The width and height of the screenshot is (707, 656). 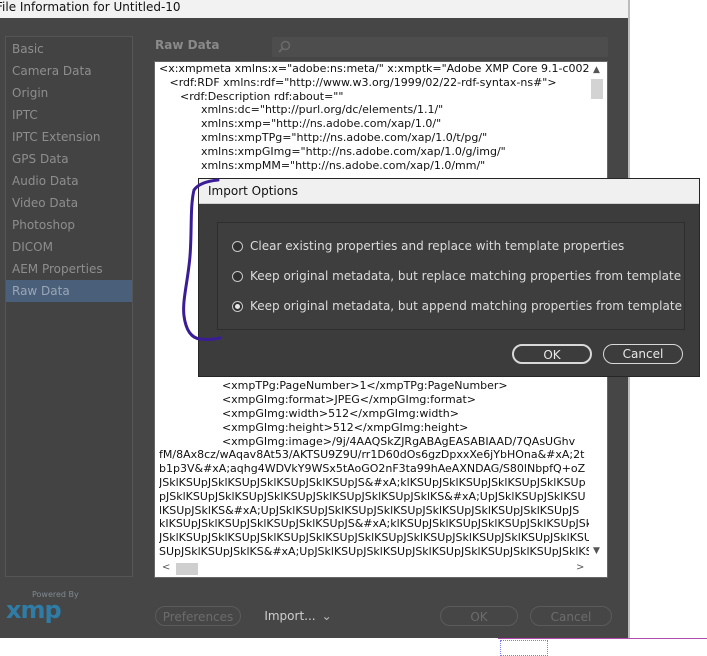 What do you see at coordinates (449, 191) in the screenshot?
I see `dialog-titlebar: Import Options` at bounding box center [449, 191].